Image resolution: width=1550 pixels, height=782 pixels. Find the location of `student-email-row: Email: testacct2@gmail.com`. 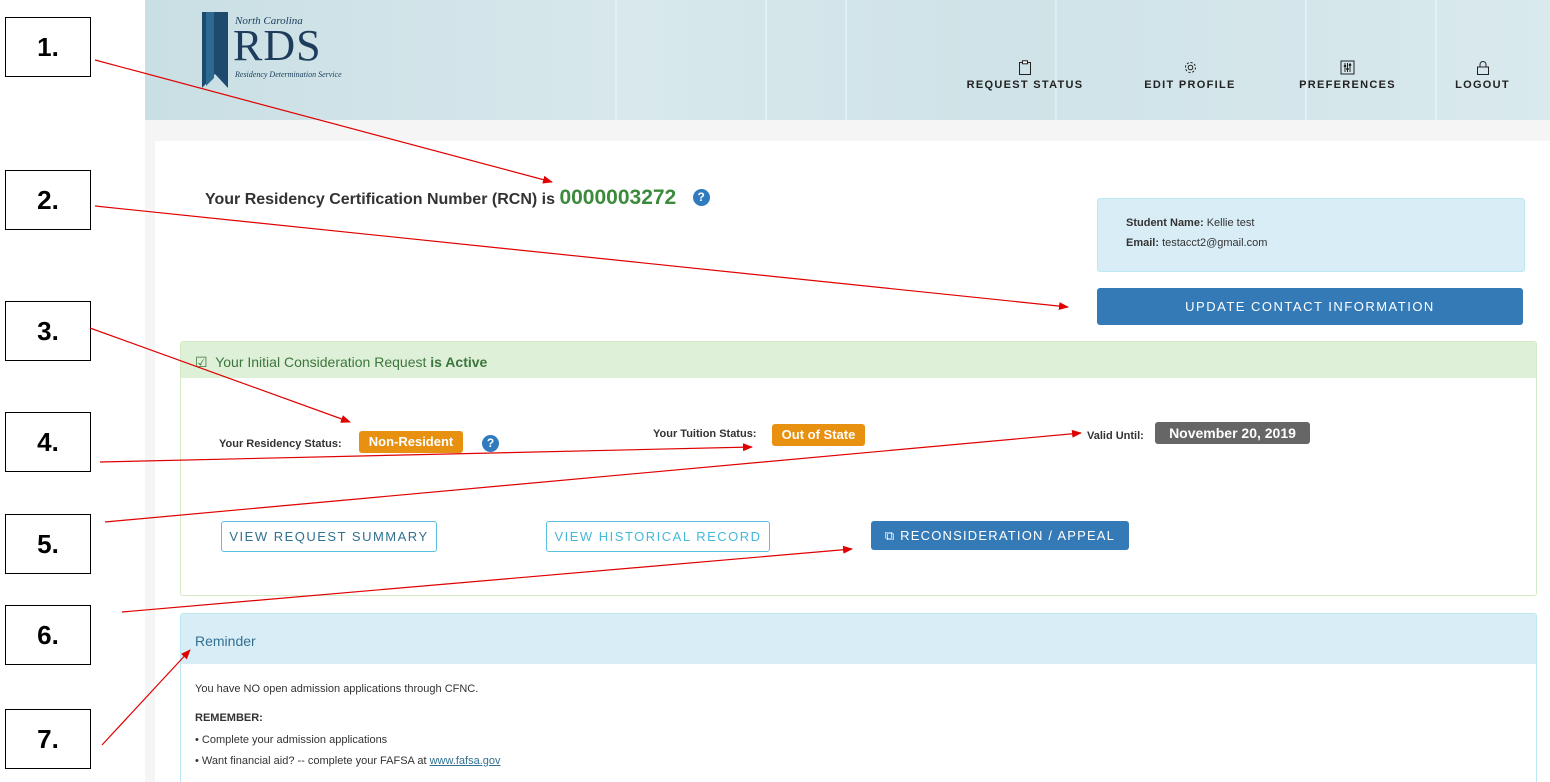

student-email-row: Email: testacct2@gmail.com is located at coordinates (1196, 243).